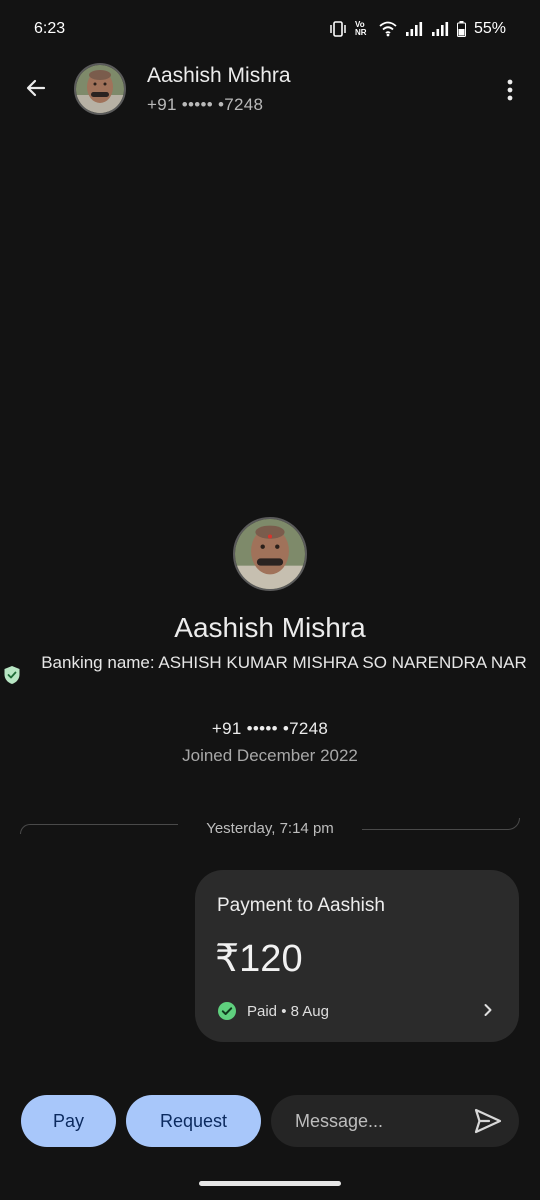  I want to click on date-divider-label: Yesterday, 7:14 pm, so click(270, 828).